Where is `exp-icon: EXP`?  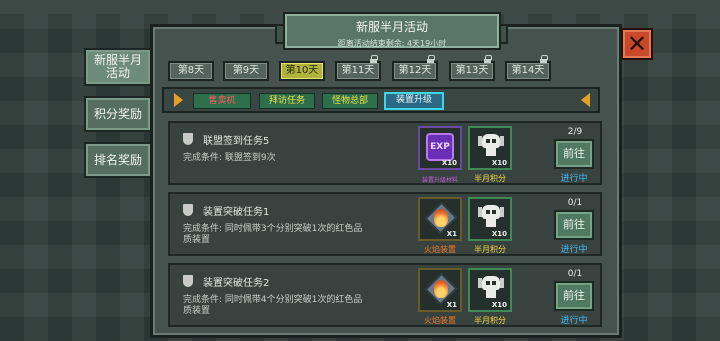 exp-icon: EXP is located at coordinates (440, 147).